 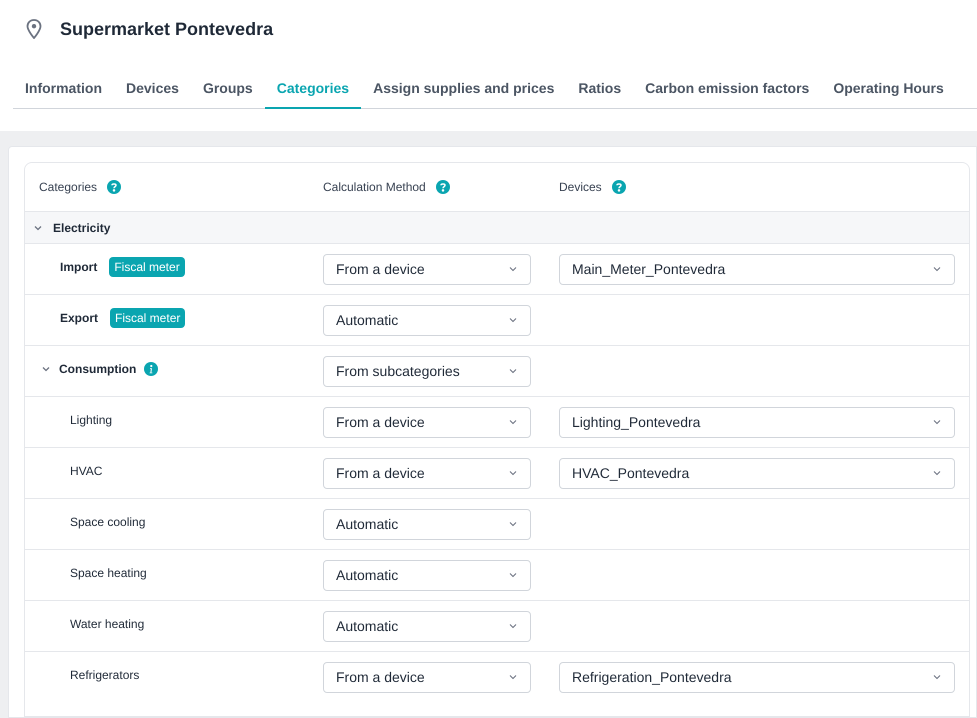 I want to click on category-label: Lighting, so click(x=91, y=420).